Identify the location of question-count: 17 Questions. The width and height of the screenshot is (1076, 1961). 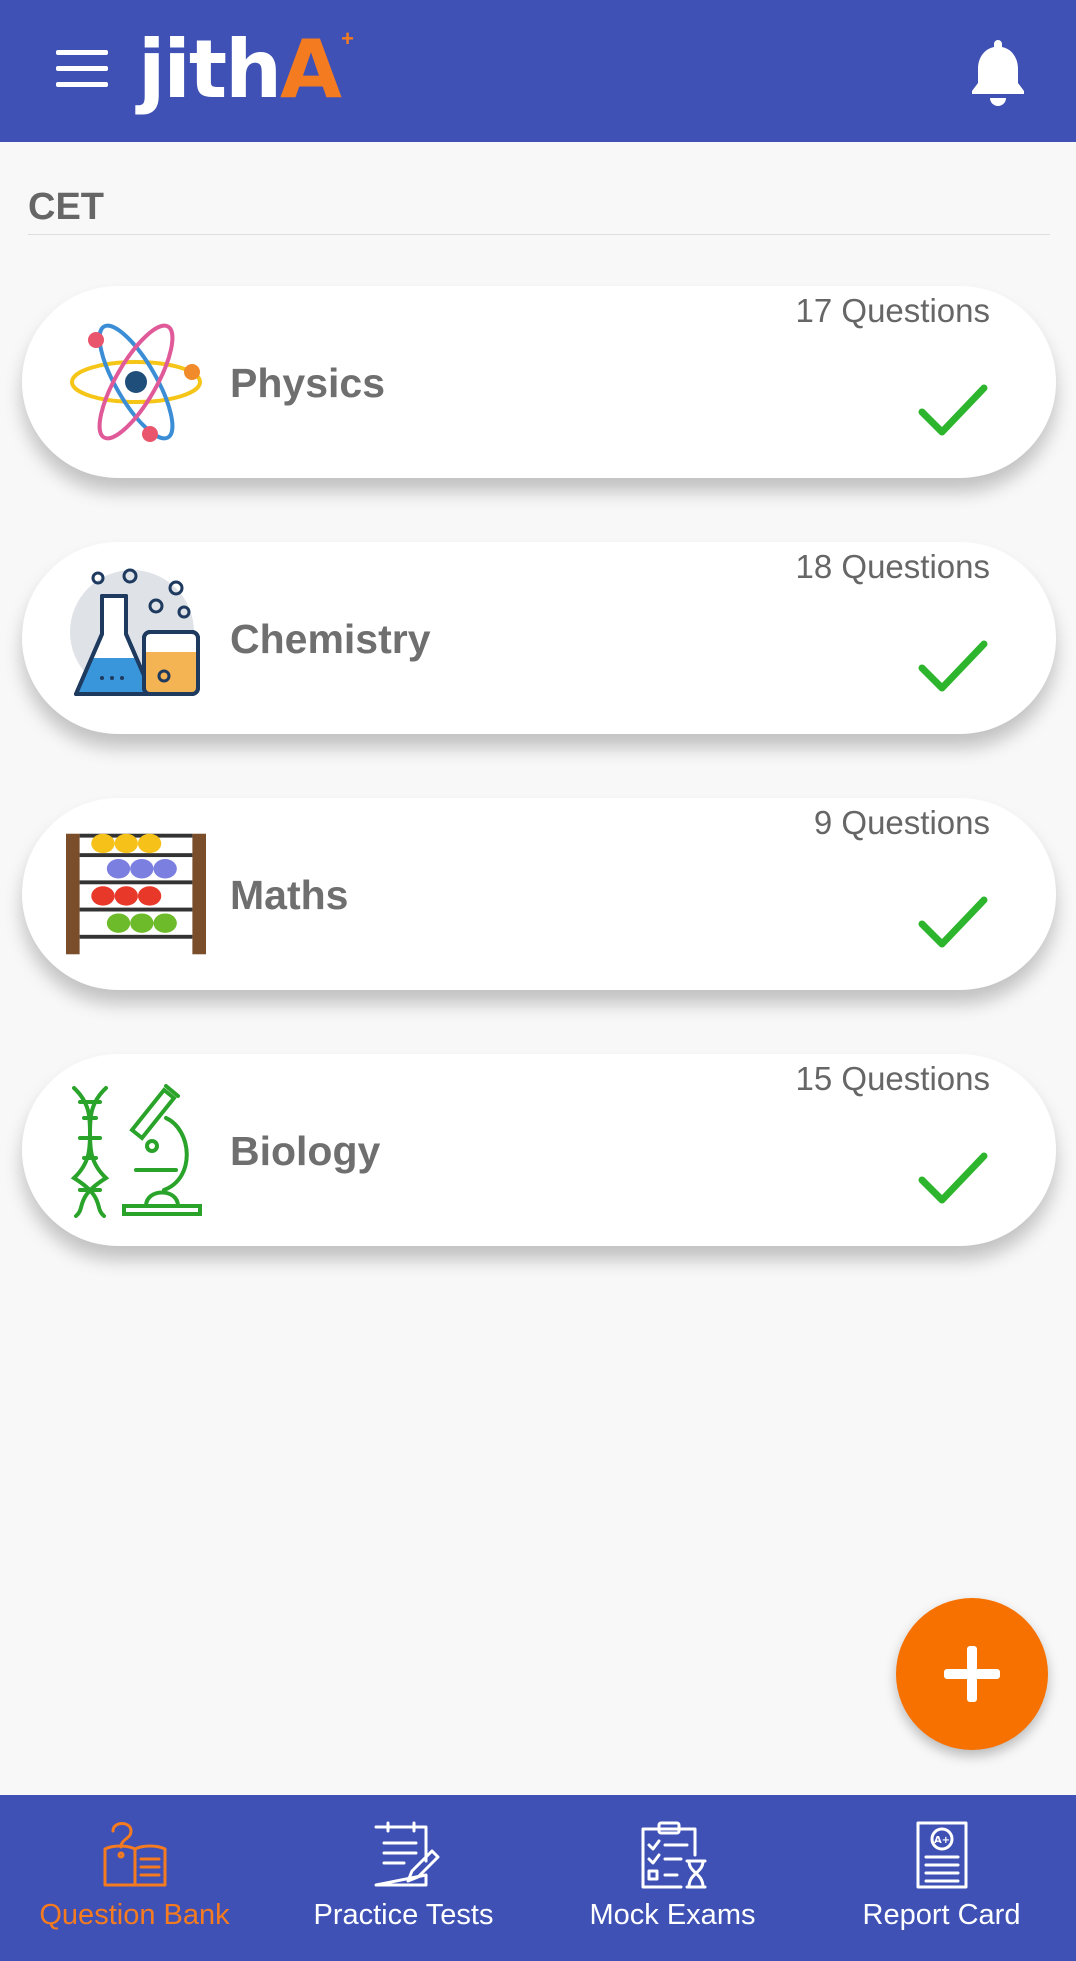
(892, 310).